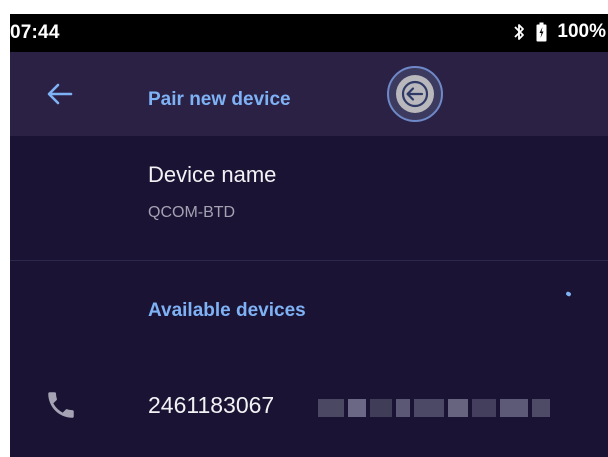 The height and width of the screenshot is (457, 608). Describe the element at coordinates (212, 174) in the screenshot. I see `device-name-label: Device name` at that location.